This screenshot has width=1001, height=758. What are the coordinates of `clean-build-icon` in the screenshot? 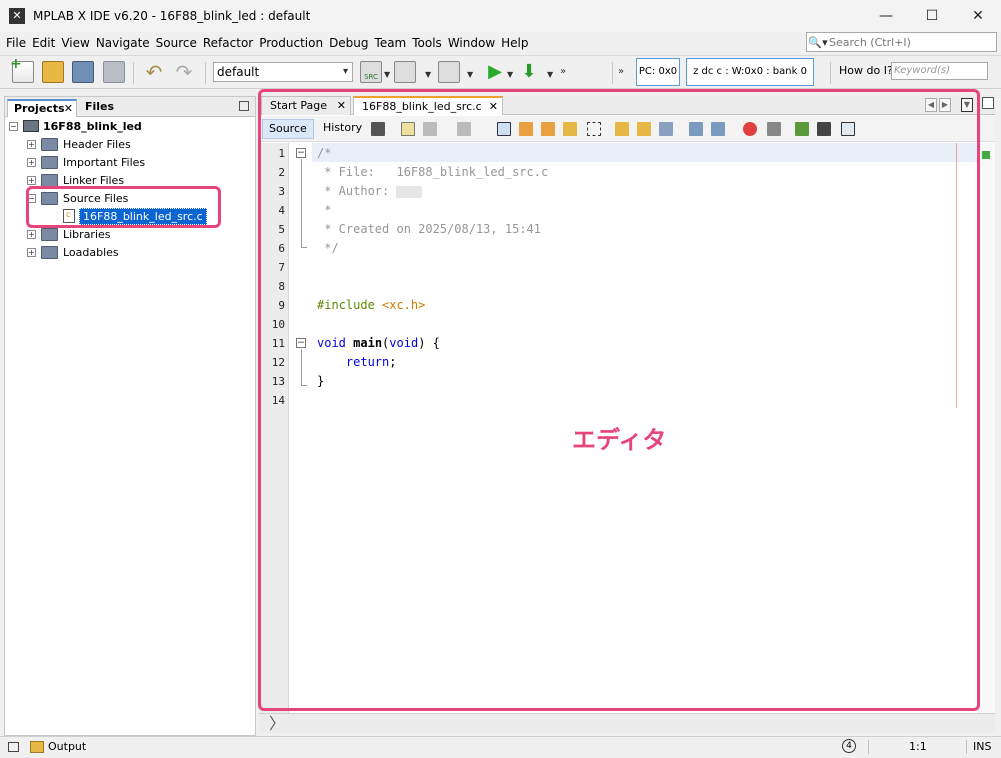 It's located at (405, 72).